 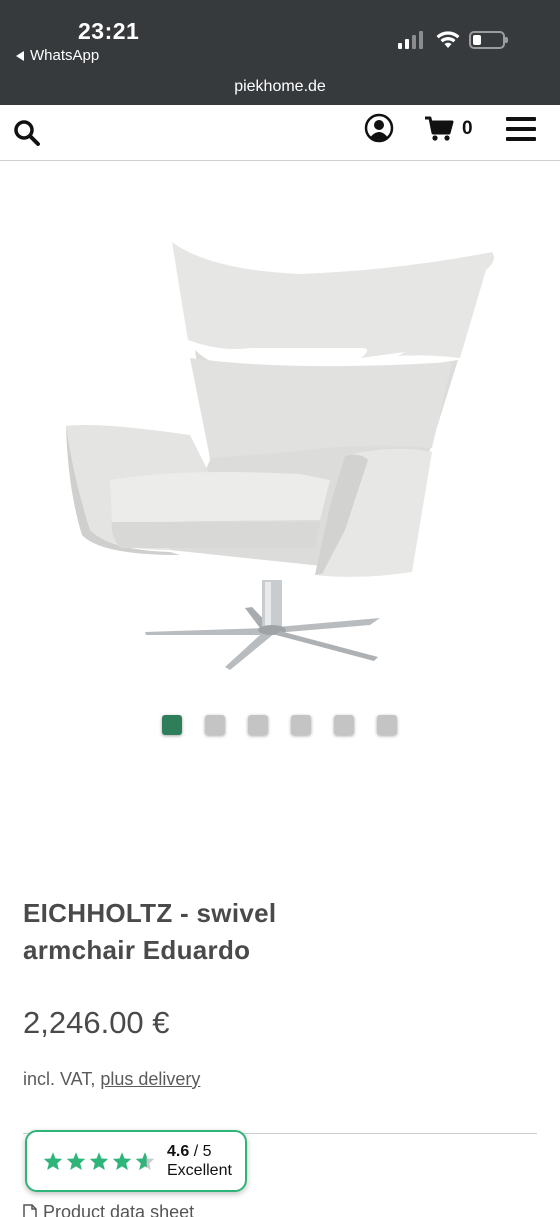 What do you see at coordinates (448, 39) in the screenshot?
I see `wifi-icon` at bounding box center [448, 39].